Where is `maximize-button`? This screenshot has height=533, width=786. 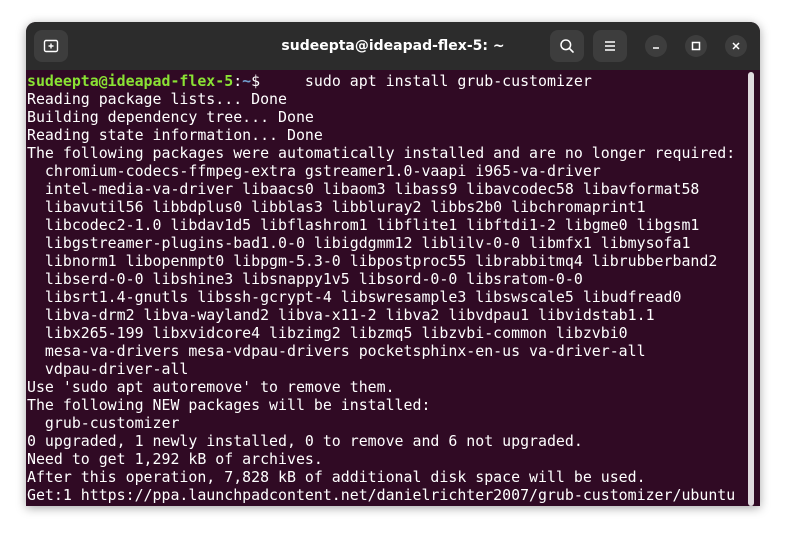 maximize-button is located at coordinates (696, 46).